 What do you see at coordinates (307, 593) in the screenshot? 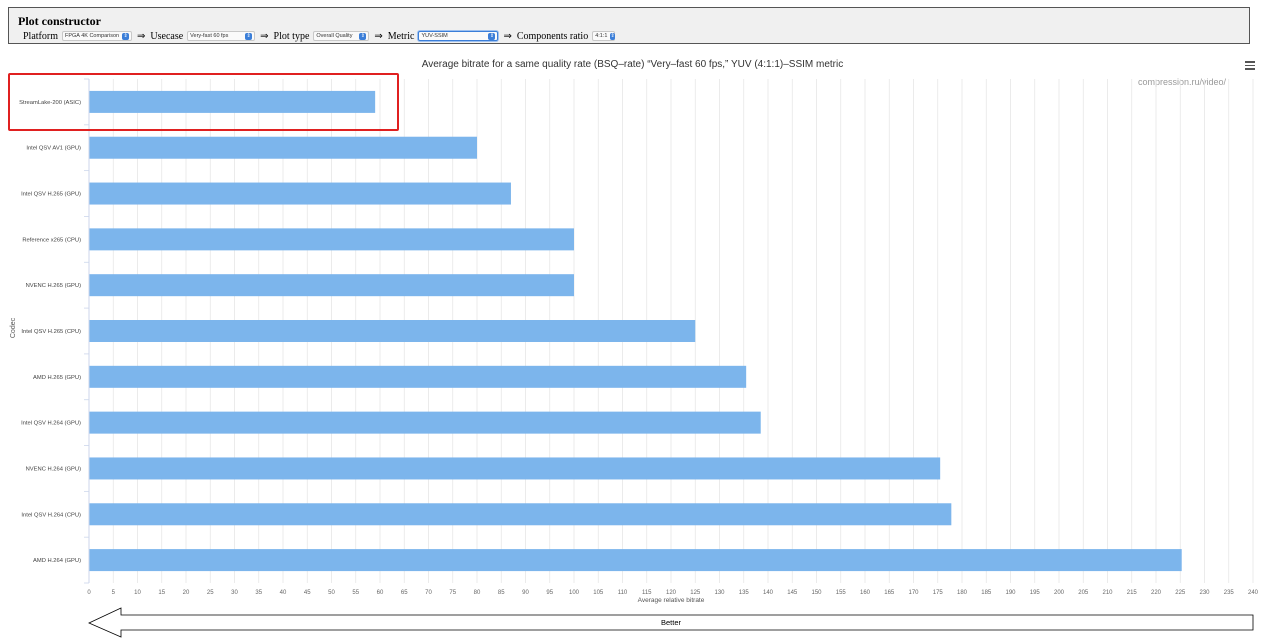
I see `x-tick-label: 45` at bounding box center [307, 593].